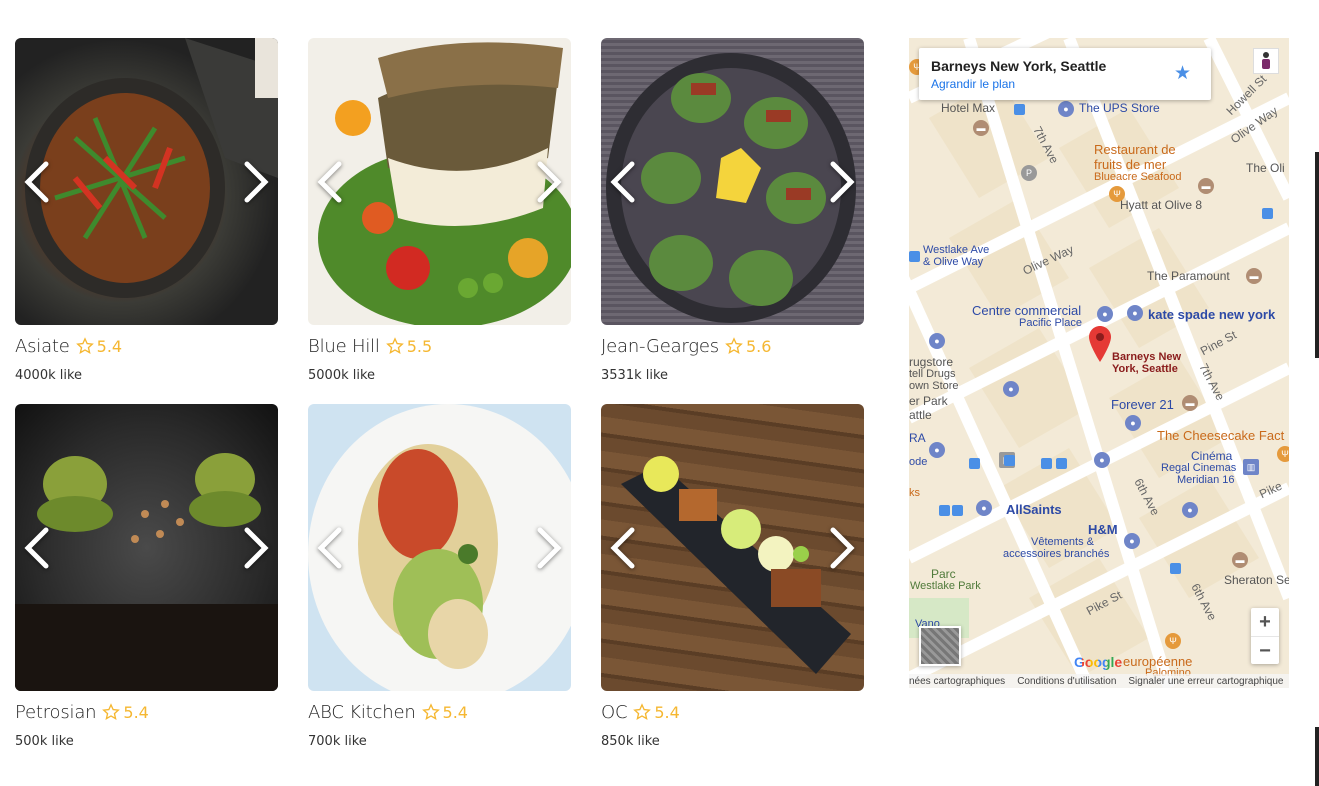 The image size is (1319, 786). Describe the element at coordinates (419, 346) in the screenshot. I see `restaurant-rating: 5.5` at that location.